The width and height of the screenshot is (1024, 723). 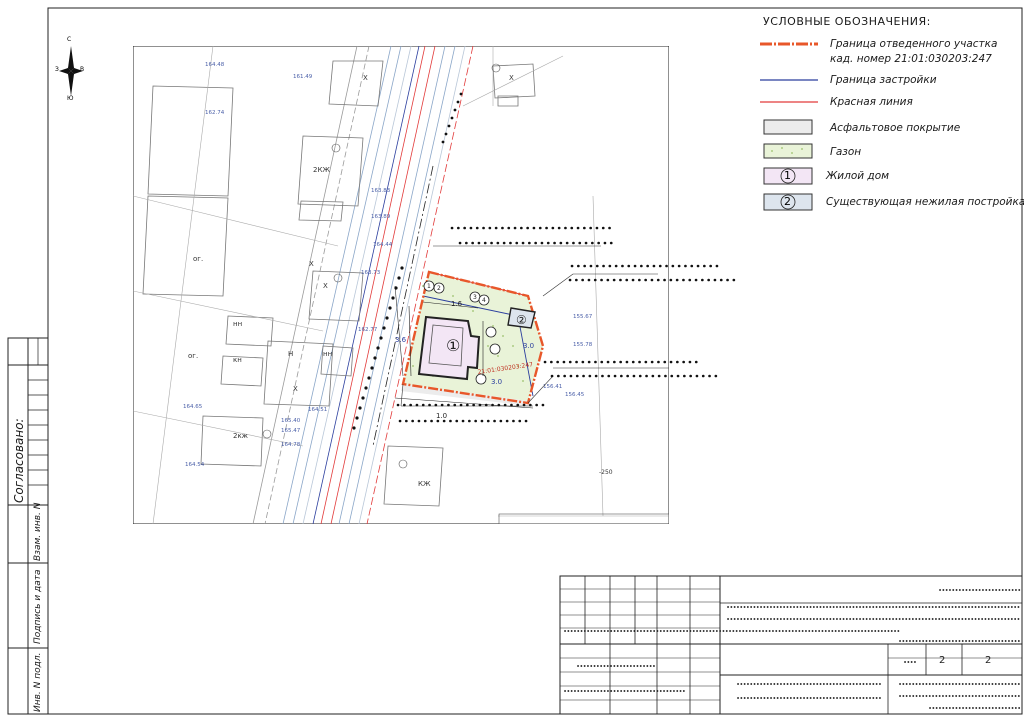 I want to click on legend-building-line-label: Граница застройки, so click(x=883, y=80).